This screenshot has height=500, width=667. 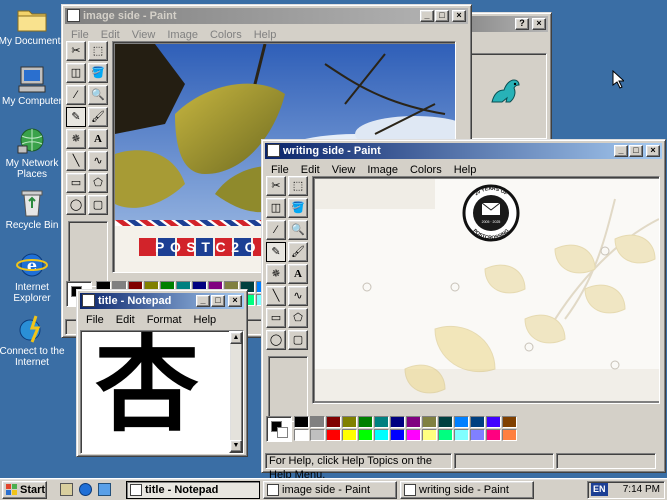 I want to click on desktop-icon-connect-internet: Connect to the Internet, so click(x=33, y=341).